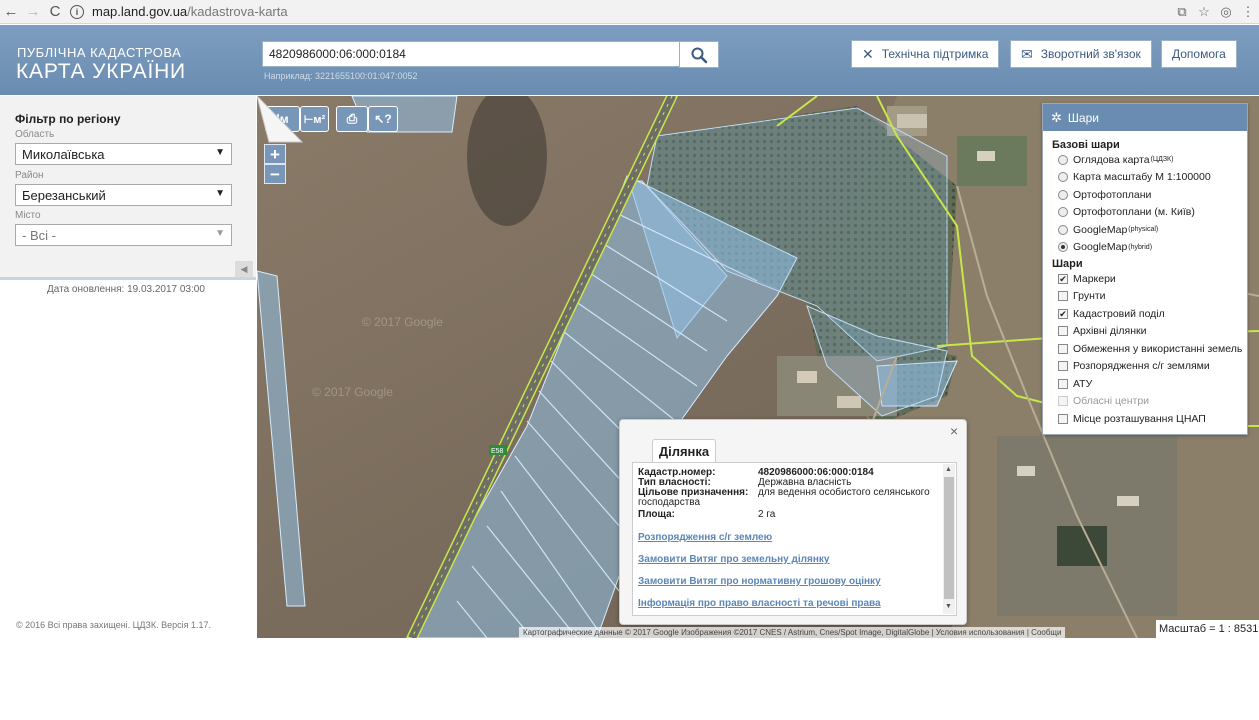 The height and width of the screenshot is (720, 1259). I want to click on layers-header: ✲ Шари, so click(1145, 117).